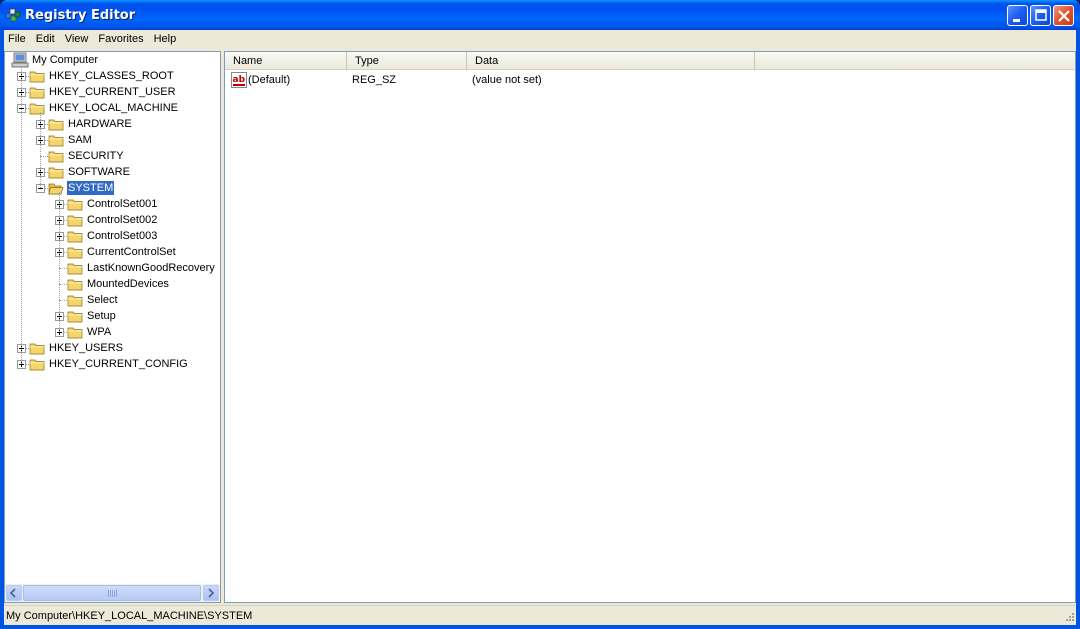 The height and width of the screenshot is (629, 1080). Describe the element at coordinates (96, 156) in the screenshot. I see `tree-item-label: SECURITY` at that location.